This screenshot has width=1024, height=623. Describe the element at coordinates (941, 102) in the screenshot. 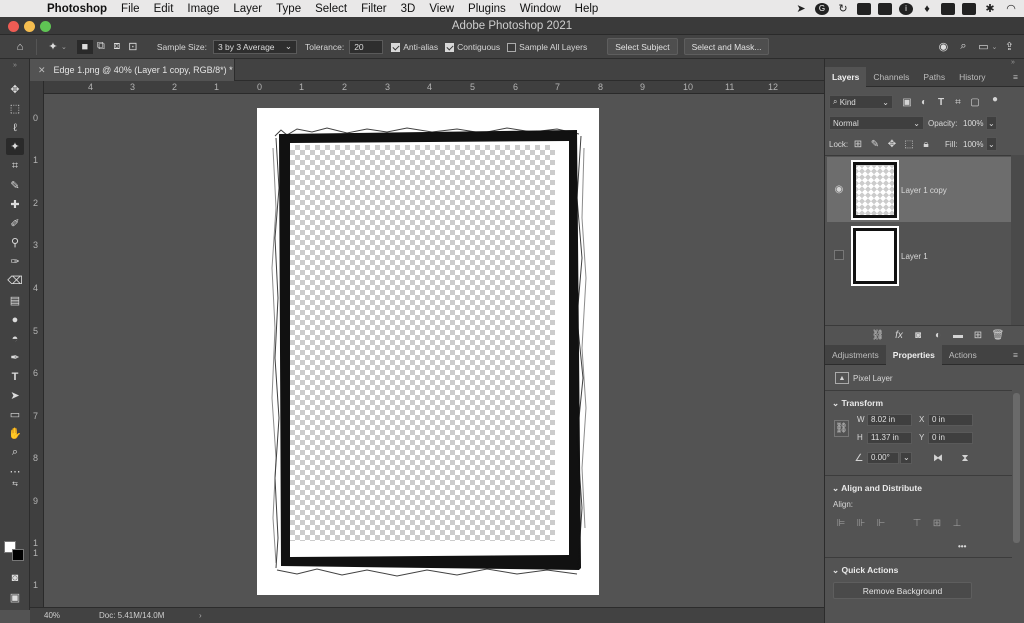

I see `filter-type-icon: T` at that location.